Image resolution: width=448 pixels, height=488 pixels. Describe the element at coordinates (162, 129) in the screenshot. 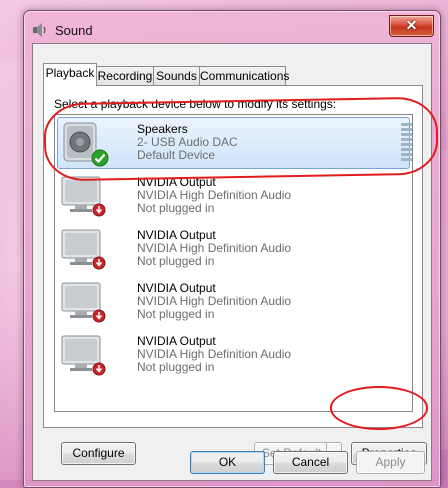

I see `device-name: Speakers` at that location.